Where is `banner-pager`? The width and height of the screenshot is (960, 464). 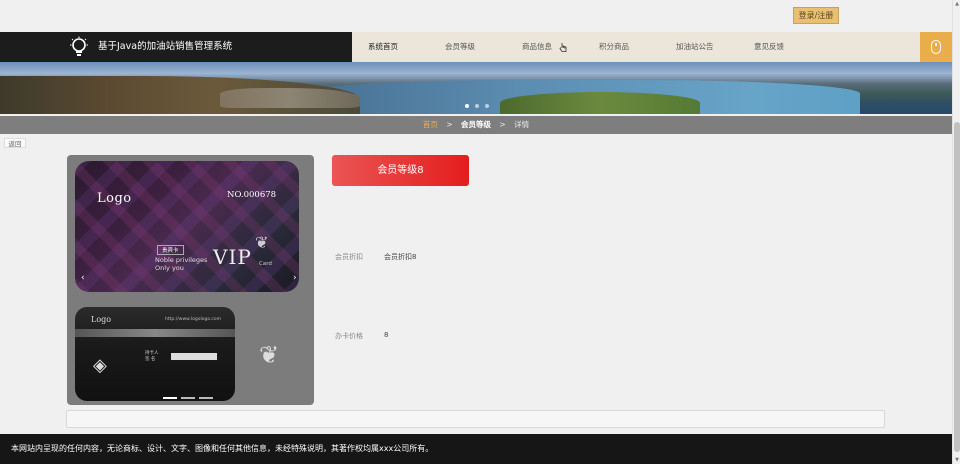
banner-pager is located at coordinates (477, 106).